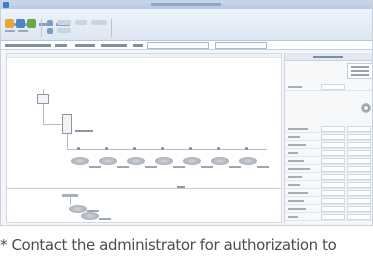  Describe the element at coordinates (67, 124) in the screenshot. I see `group-node` at that location.